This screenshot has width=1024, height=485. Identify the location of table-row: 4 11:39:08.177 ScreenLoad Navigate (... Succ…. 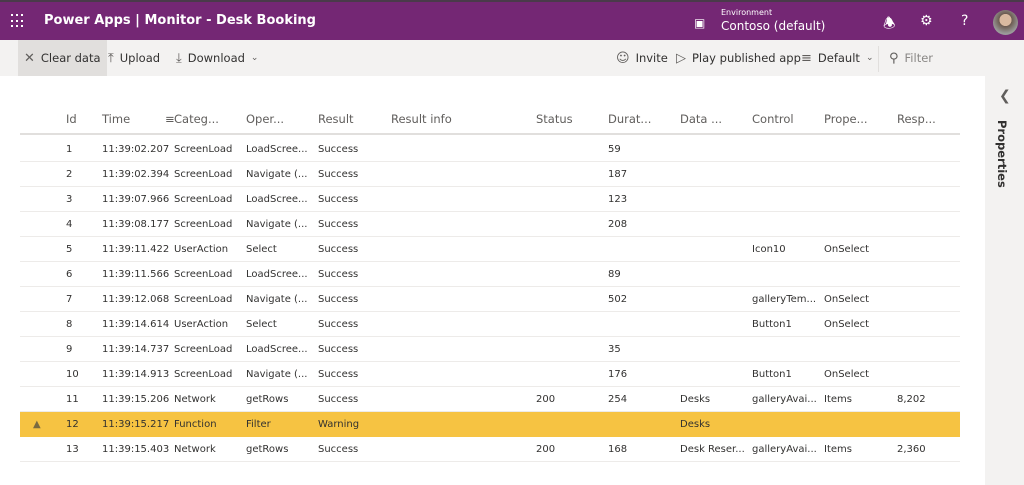
(490, 224).